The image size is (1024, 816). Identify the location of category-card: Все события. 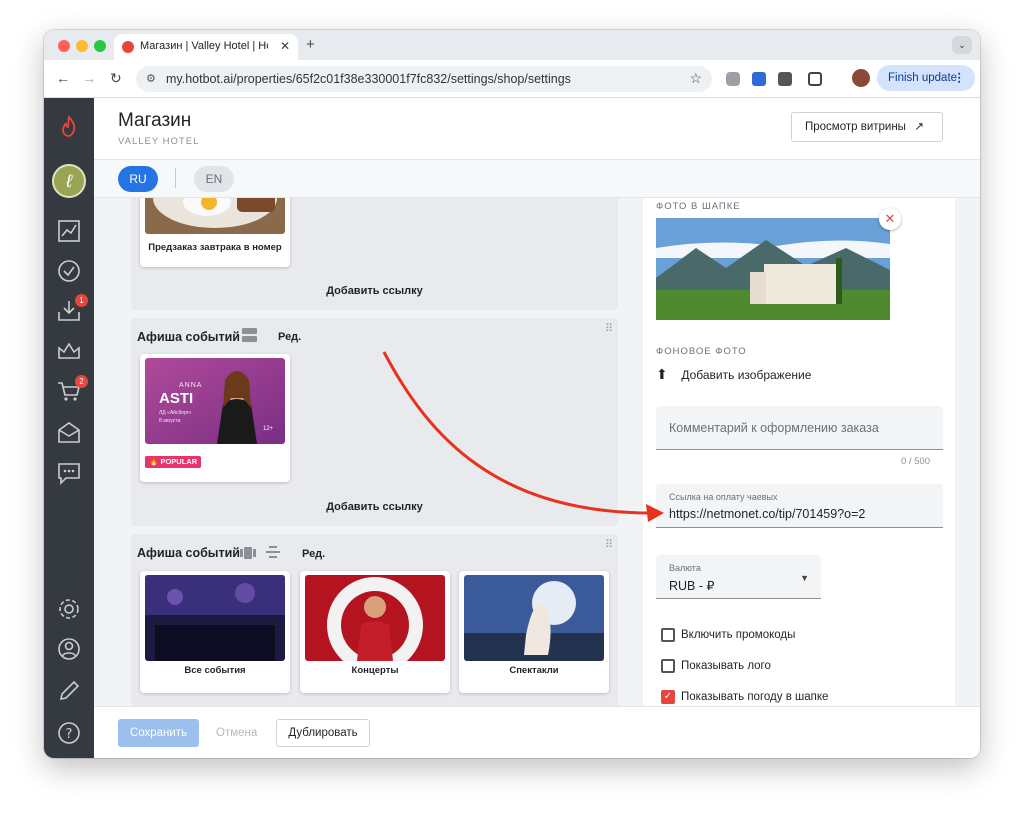
(215, 632).